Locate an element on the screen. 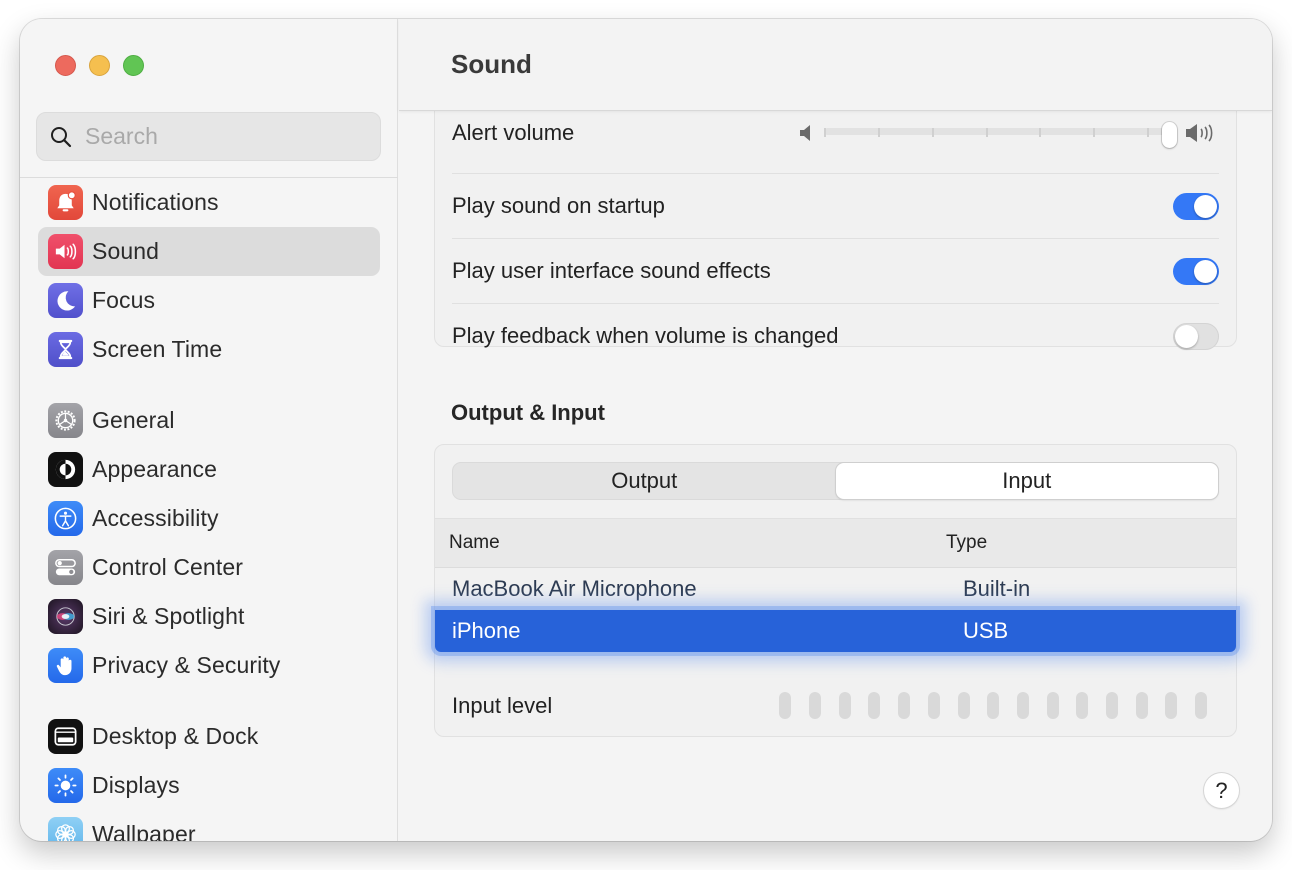 The width and height of the screenshot is (1292, 870). search-input is located at coordinates (225, 136).